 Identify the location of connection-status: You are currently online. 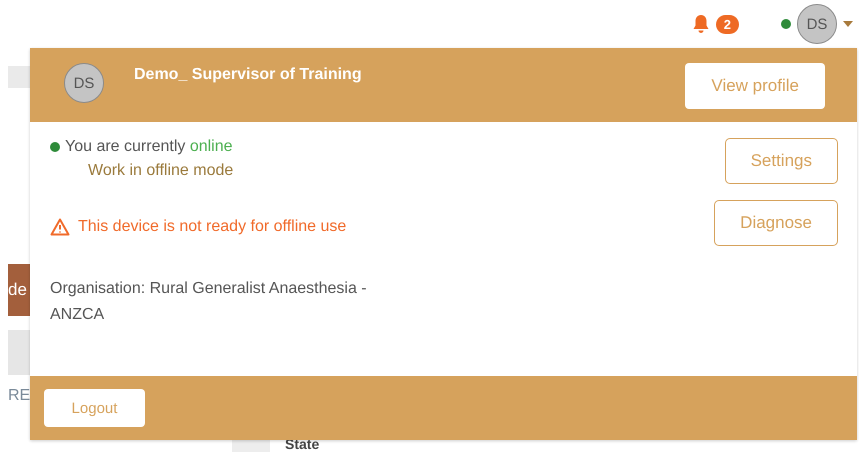
(142, 147).